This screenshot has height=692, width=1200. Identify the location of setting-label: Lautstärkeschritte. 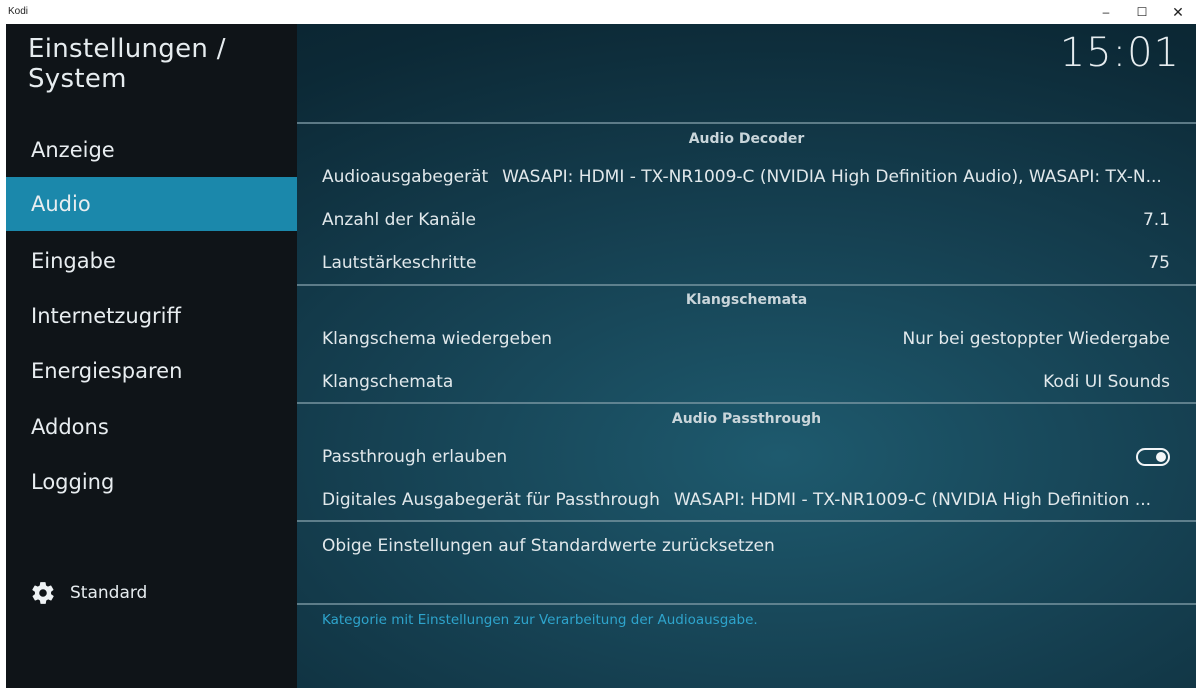
(399, 263).